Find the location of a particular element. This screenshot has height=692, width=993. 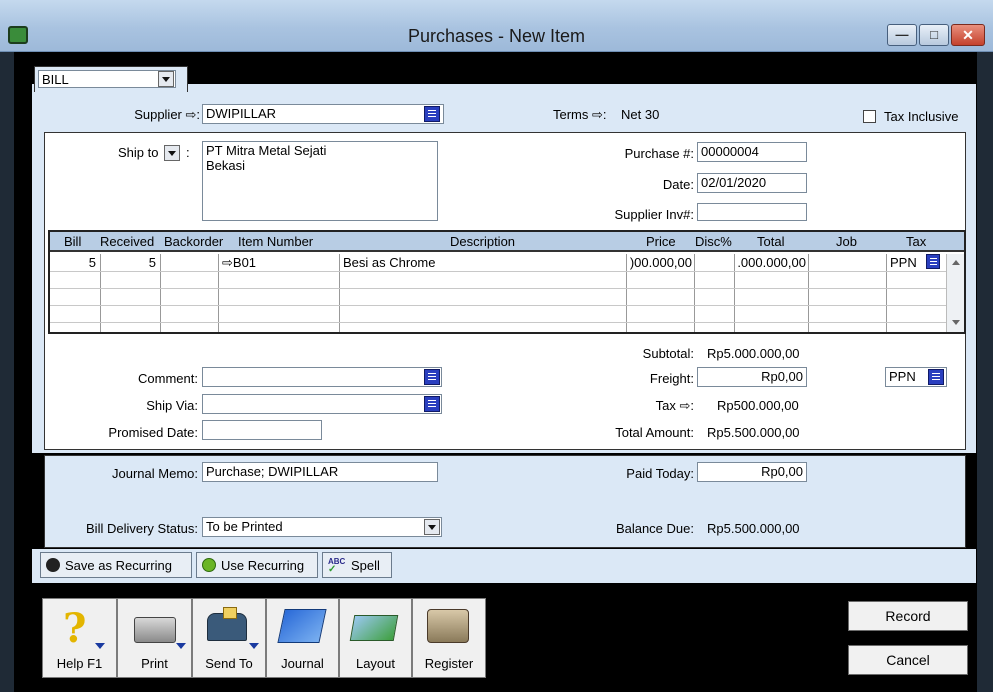

cell-tax: PPN is located at coordinates (910, 262).